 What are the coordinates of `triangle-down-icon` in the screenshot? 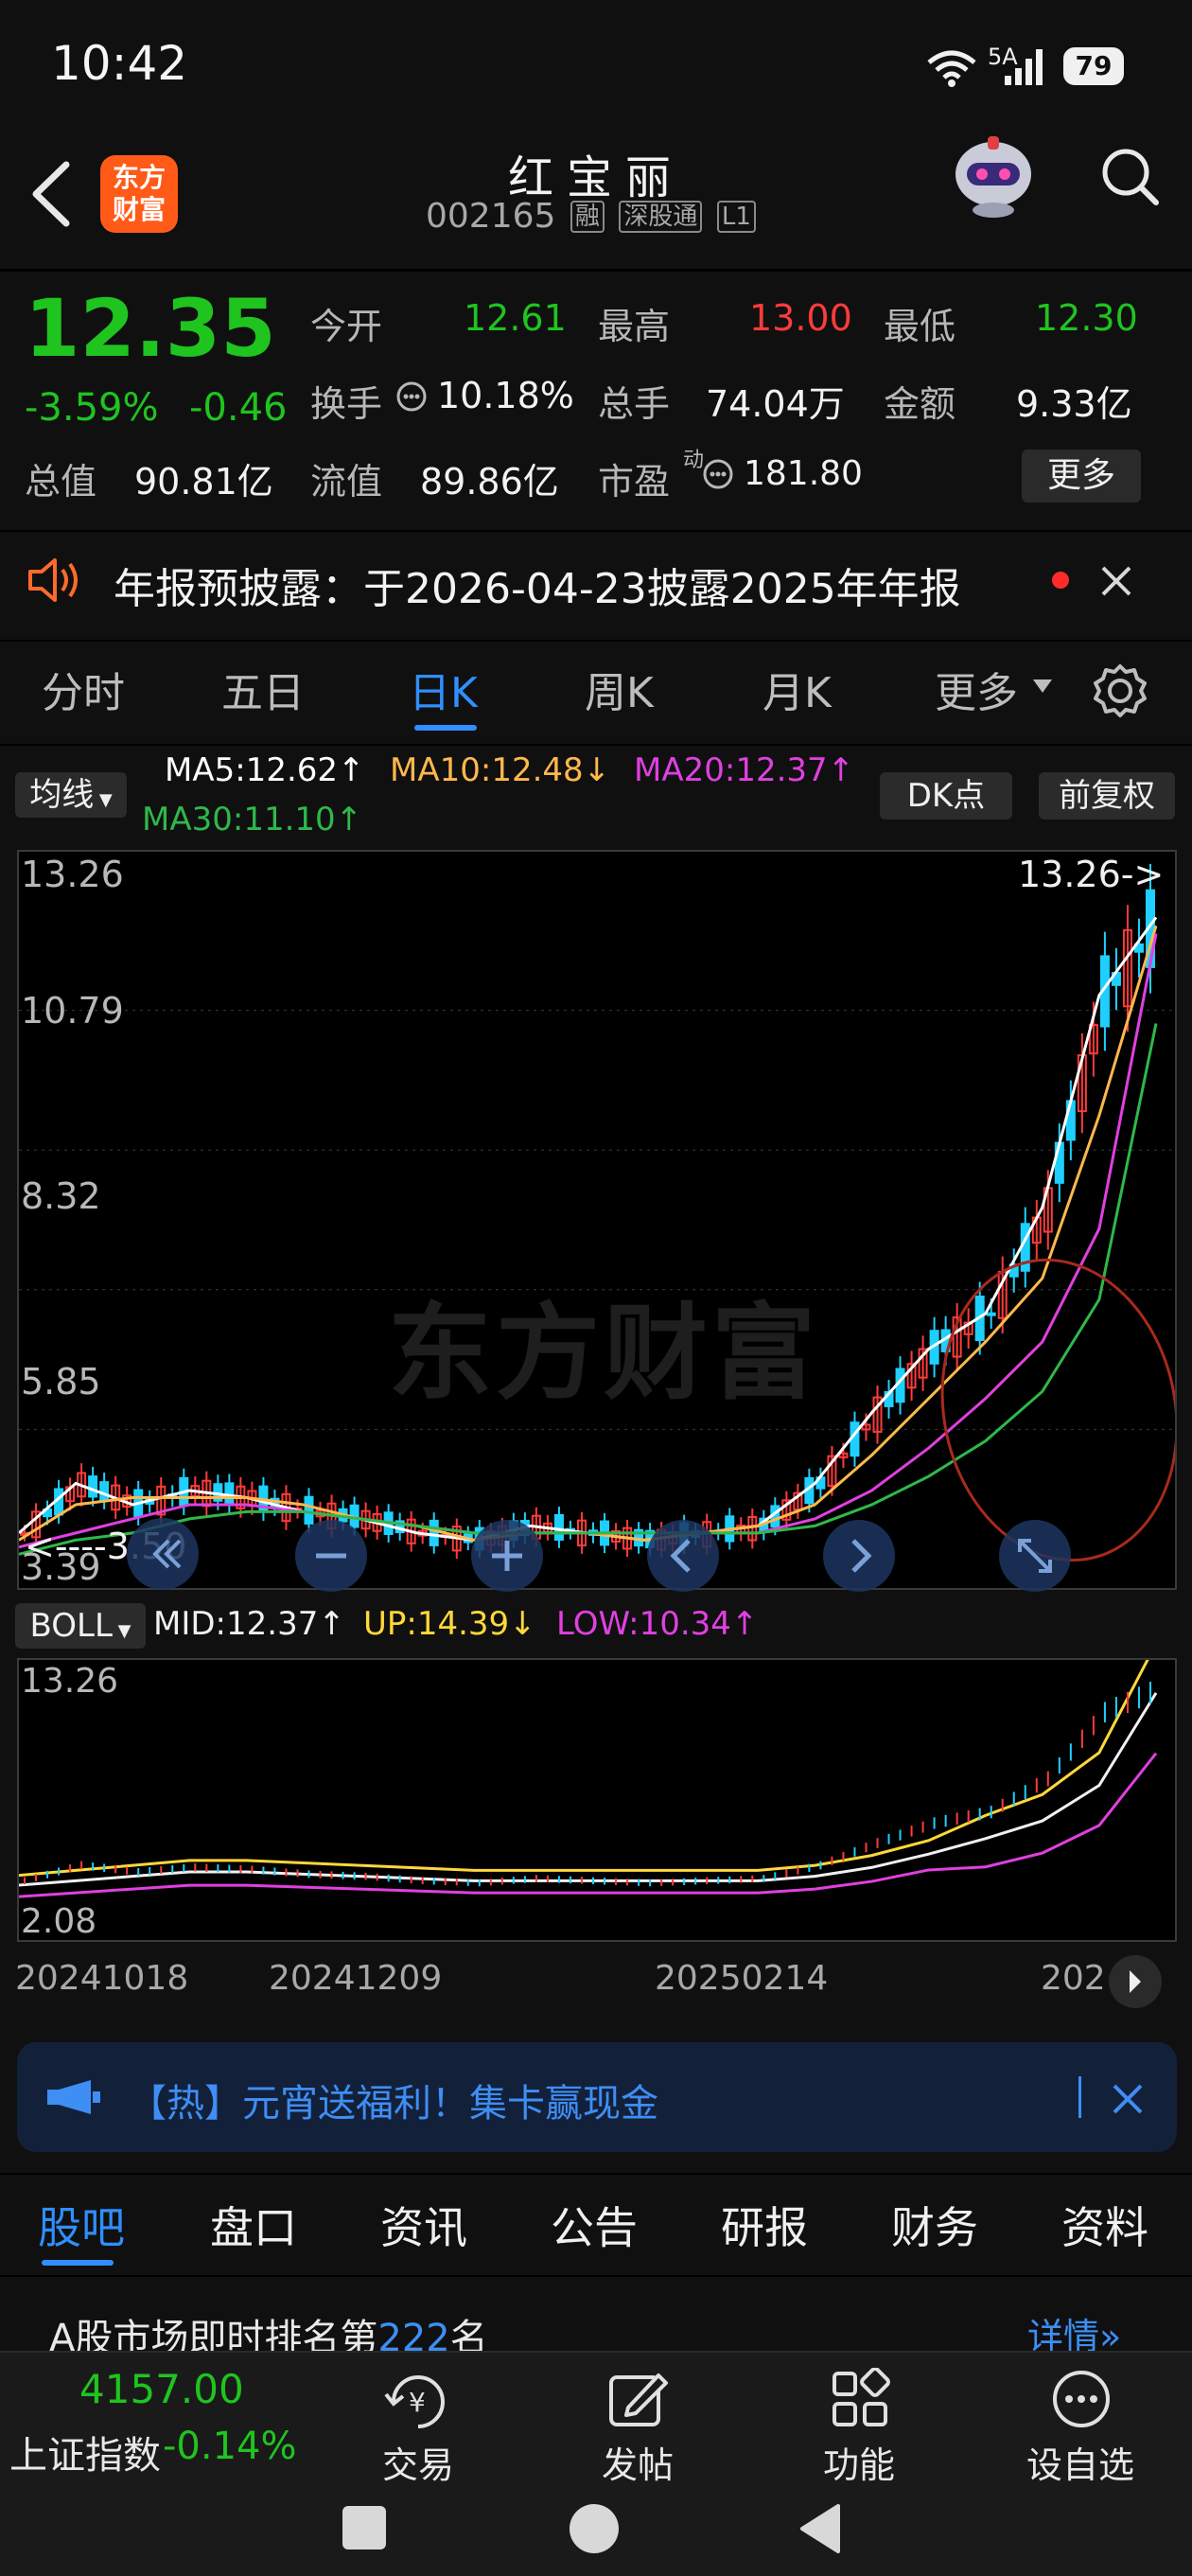 It's located at (1042, 686).